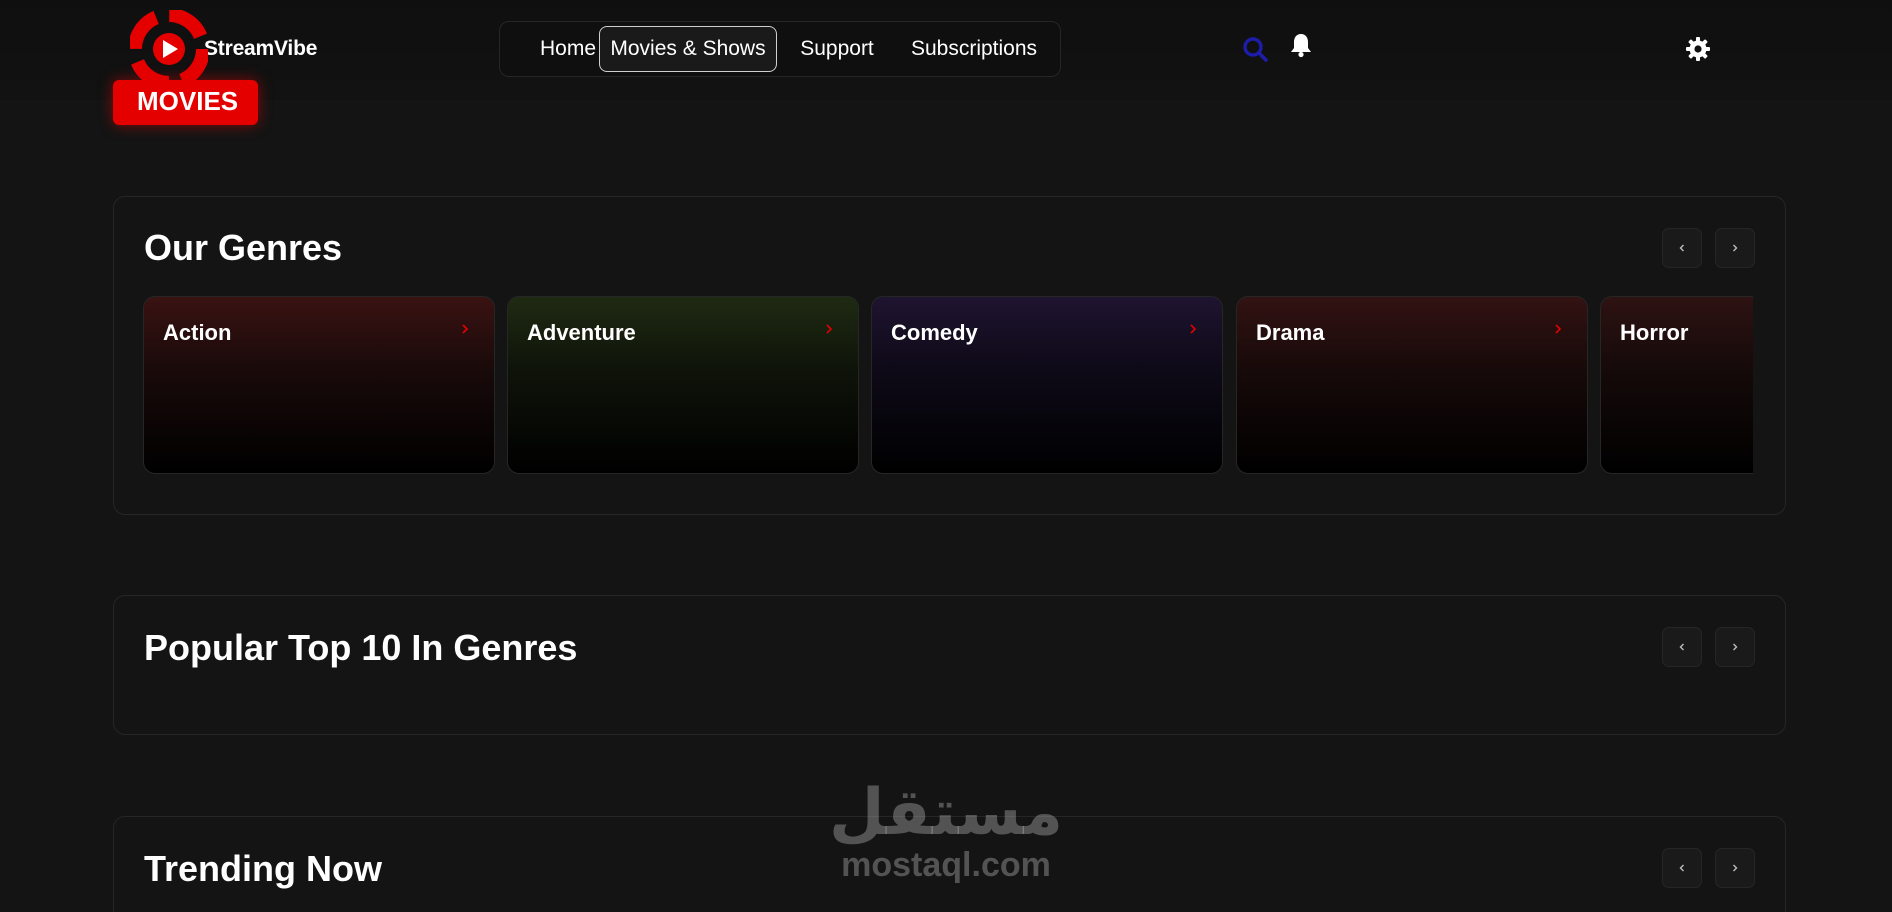 This screenshot has width=1892, height=912. I want to click on brand-logo: StreamVibe, so click(223, 49).